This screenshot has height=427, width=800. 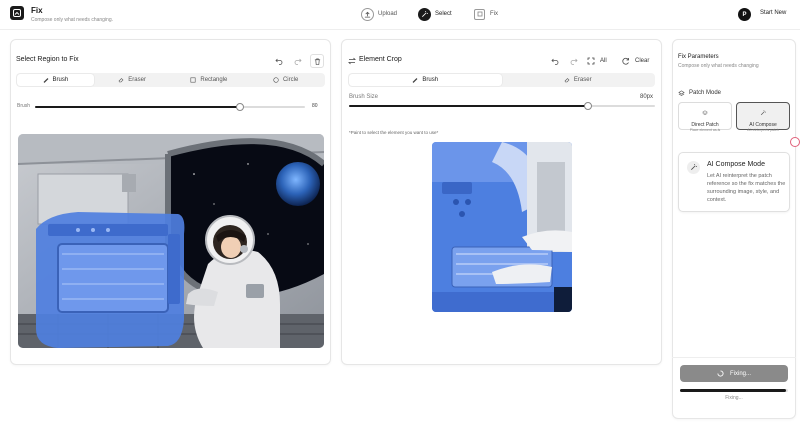 I want to click on redo-icon, so click(x=298, y=61).